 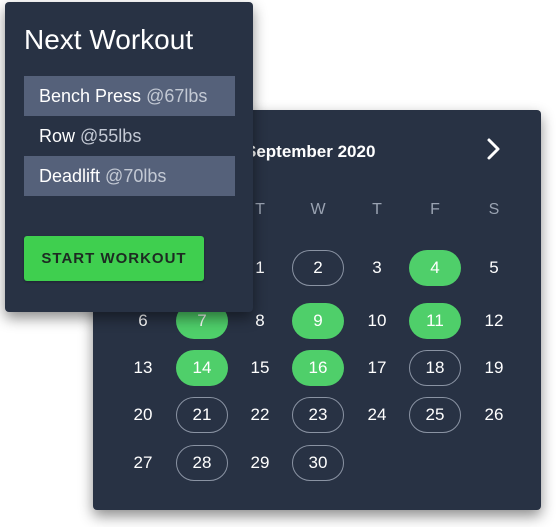 I want to click on calendar-day: 15, so click(x=260, y=368).